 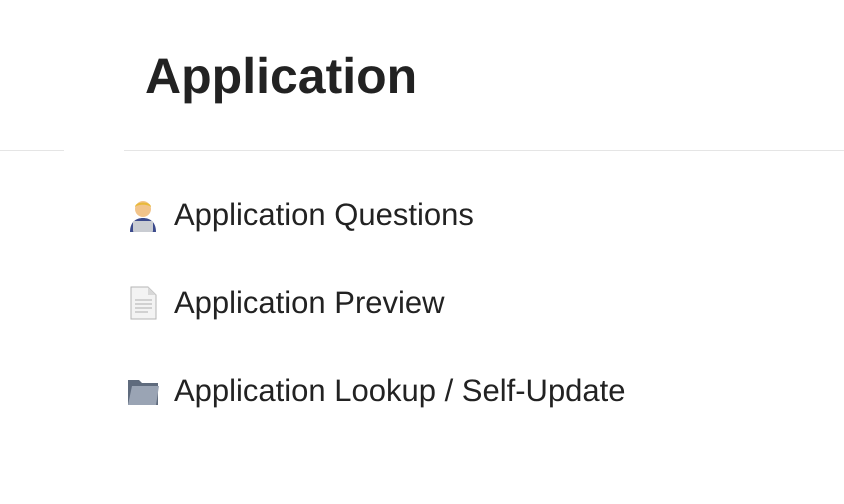 What do you see at coordinates (324, 215) in the screenshot?
I see `menu-link: Application Questions` at bounding box center [324, 215].